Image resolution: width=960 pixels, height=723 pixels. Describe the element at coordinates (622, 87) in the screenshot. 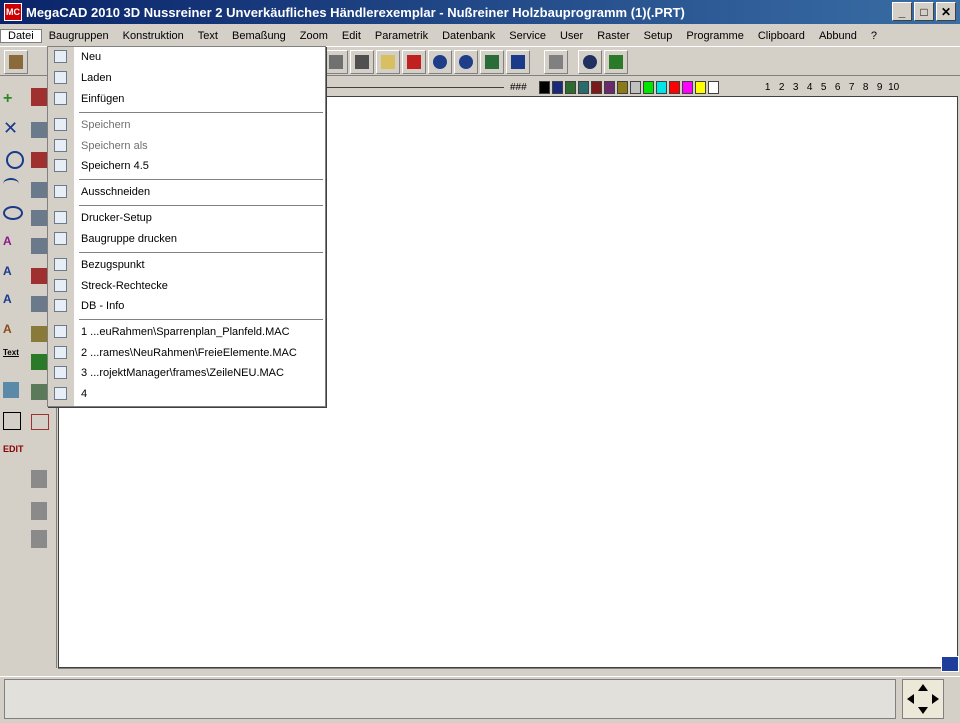

I see `color-swatch-olive` at that location.